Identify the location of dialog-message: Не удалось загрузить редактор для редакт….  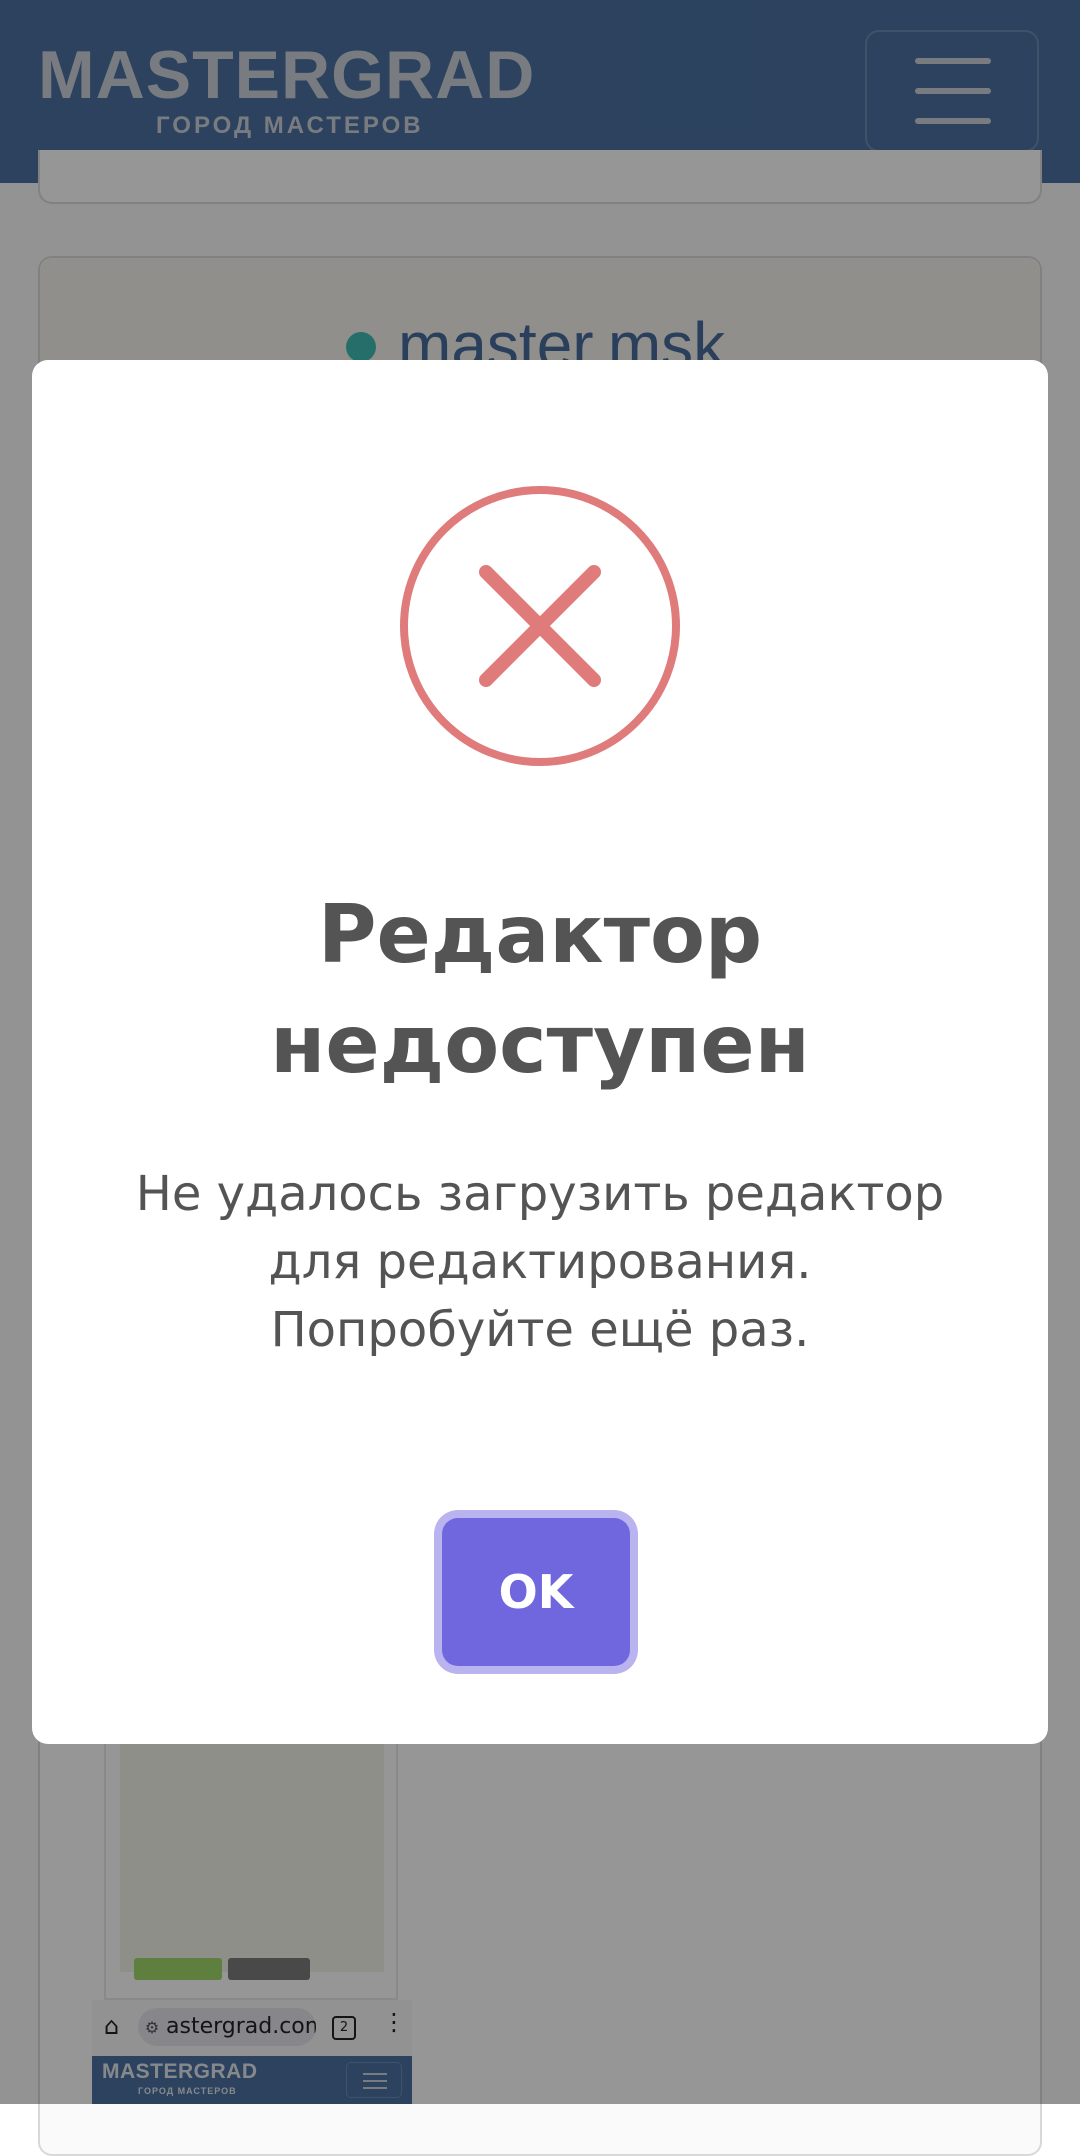
(540, 1262).